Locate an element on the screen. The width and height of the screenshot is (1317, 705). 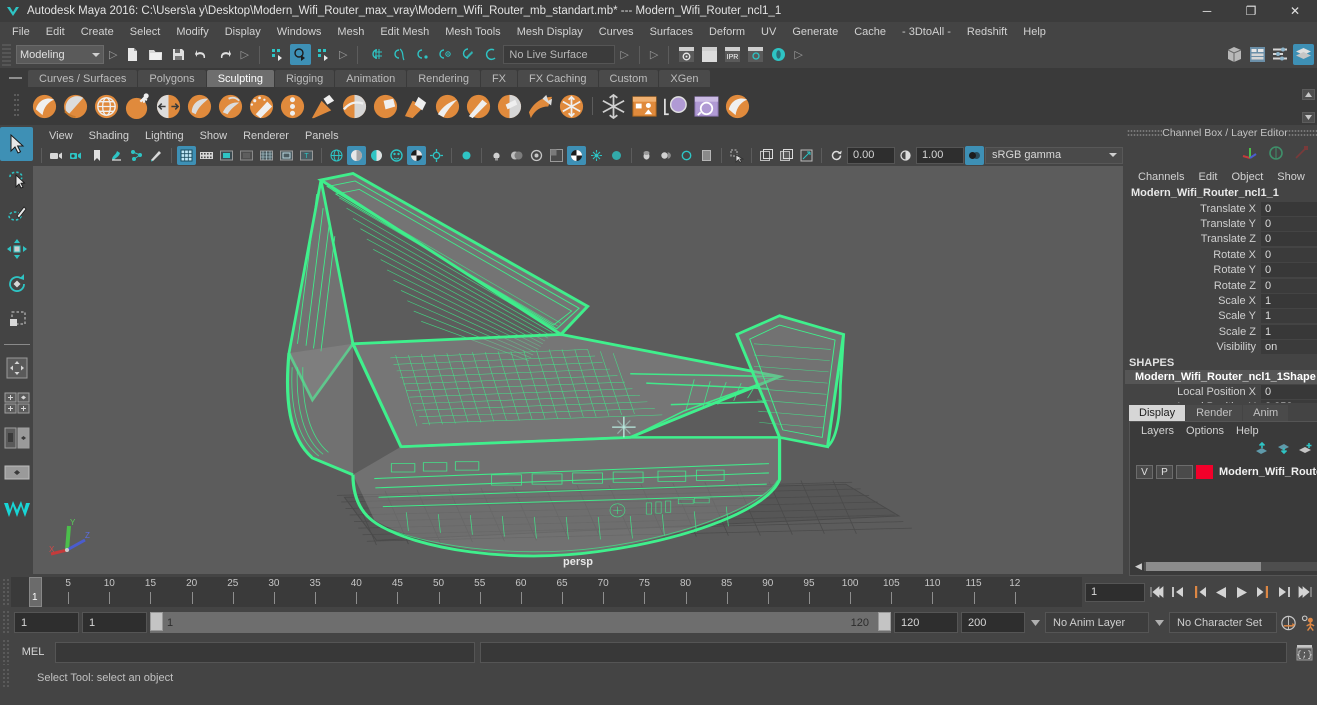
range-slider-bar: 1 120 is located at coordinates (520, 622).